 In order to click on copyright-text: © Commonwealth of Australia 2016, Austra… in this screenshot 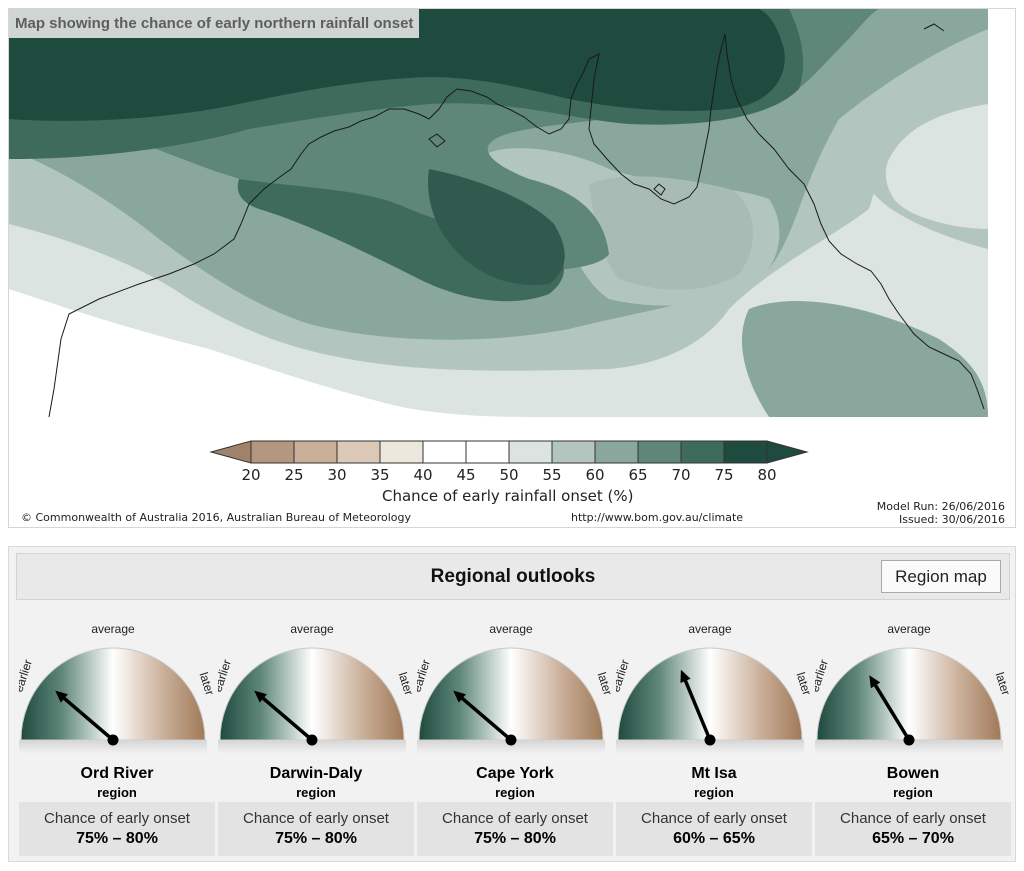, I will do `click(216, 517)`.